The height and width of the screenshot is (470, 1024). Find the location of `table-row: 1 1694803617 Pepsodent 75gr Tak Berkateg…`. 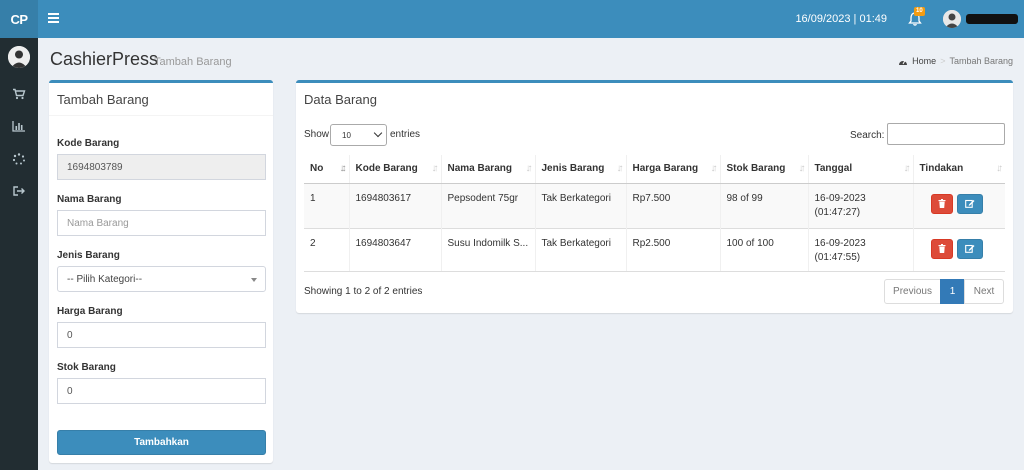

table-row: 1 1694803617 Pepsodent 75gr Tak Berkateg… is located at coordinates (654, 205).